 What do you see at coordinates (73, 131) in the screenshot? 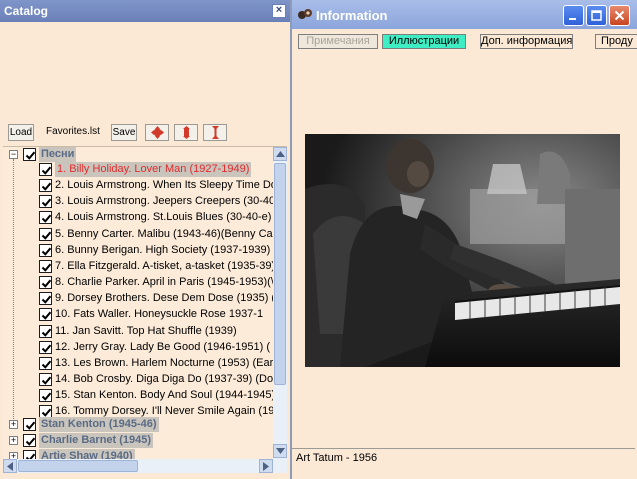
I see `list-file-name: Favorites.lst` at bounding box center [73, 131].